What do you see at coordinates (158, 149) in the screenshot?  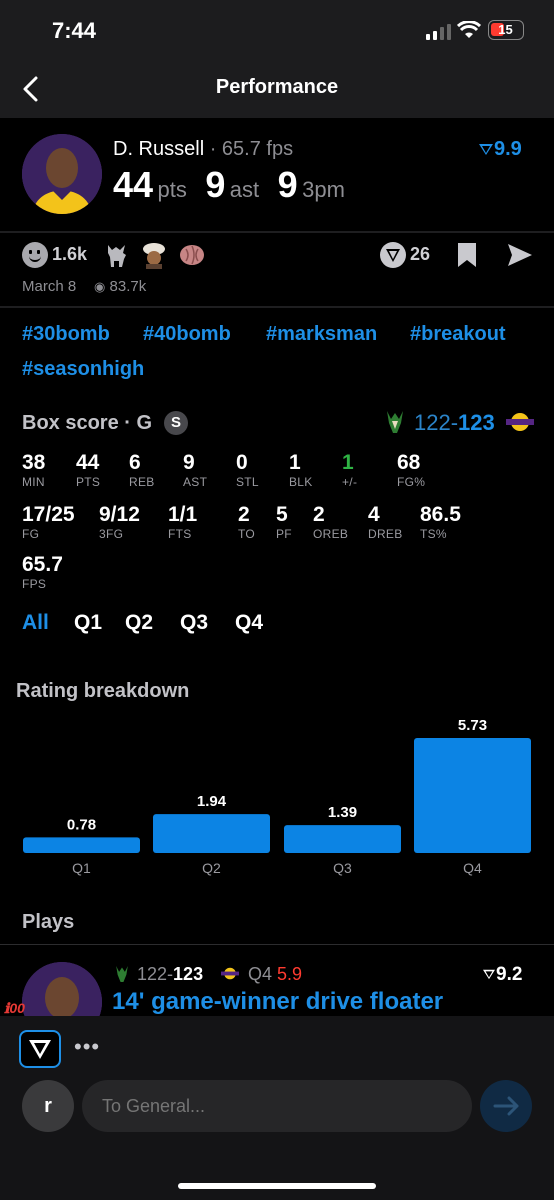 I see `player-name: D. Russell` at bounding box center [158, 149].